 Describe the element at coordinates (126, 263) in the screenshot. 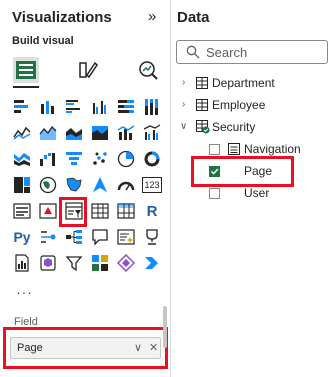

I see `more-visuals-icon` at that location.